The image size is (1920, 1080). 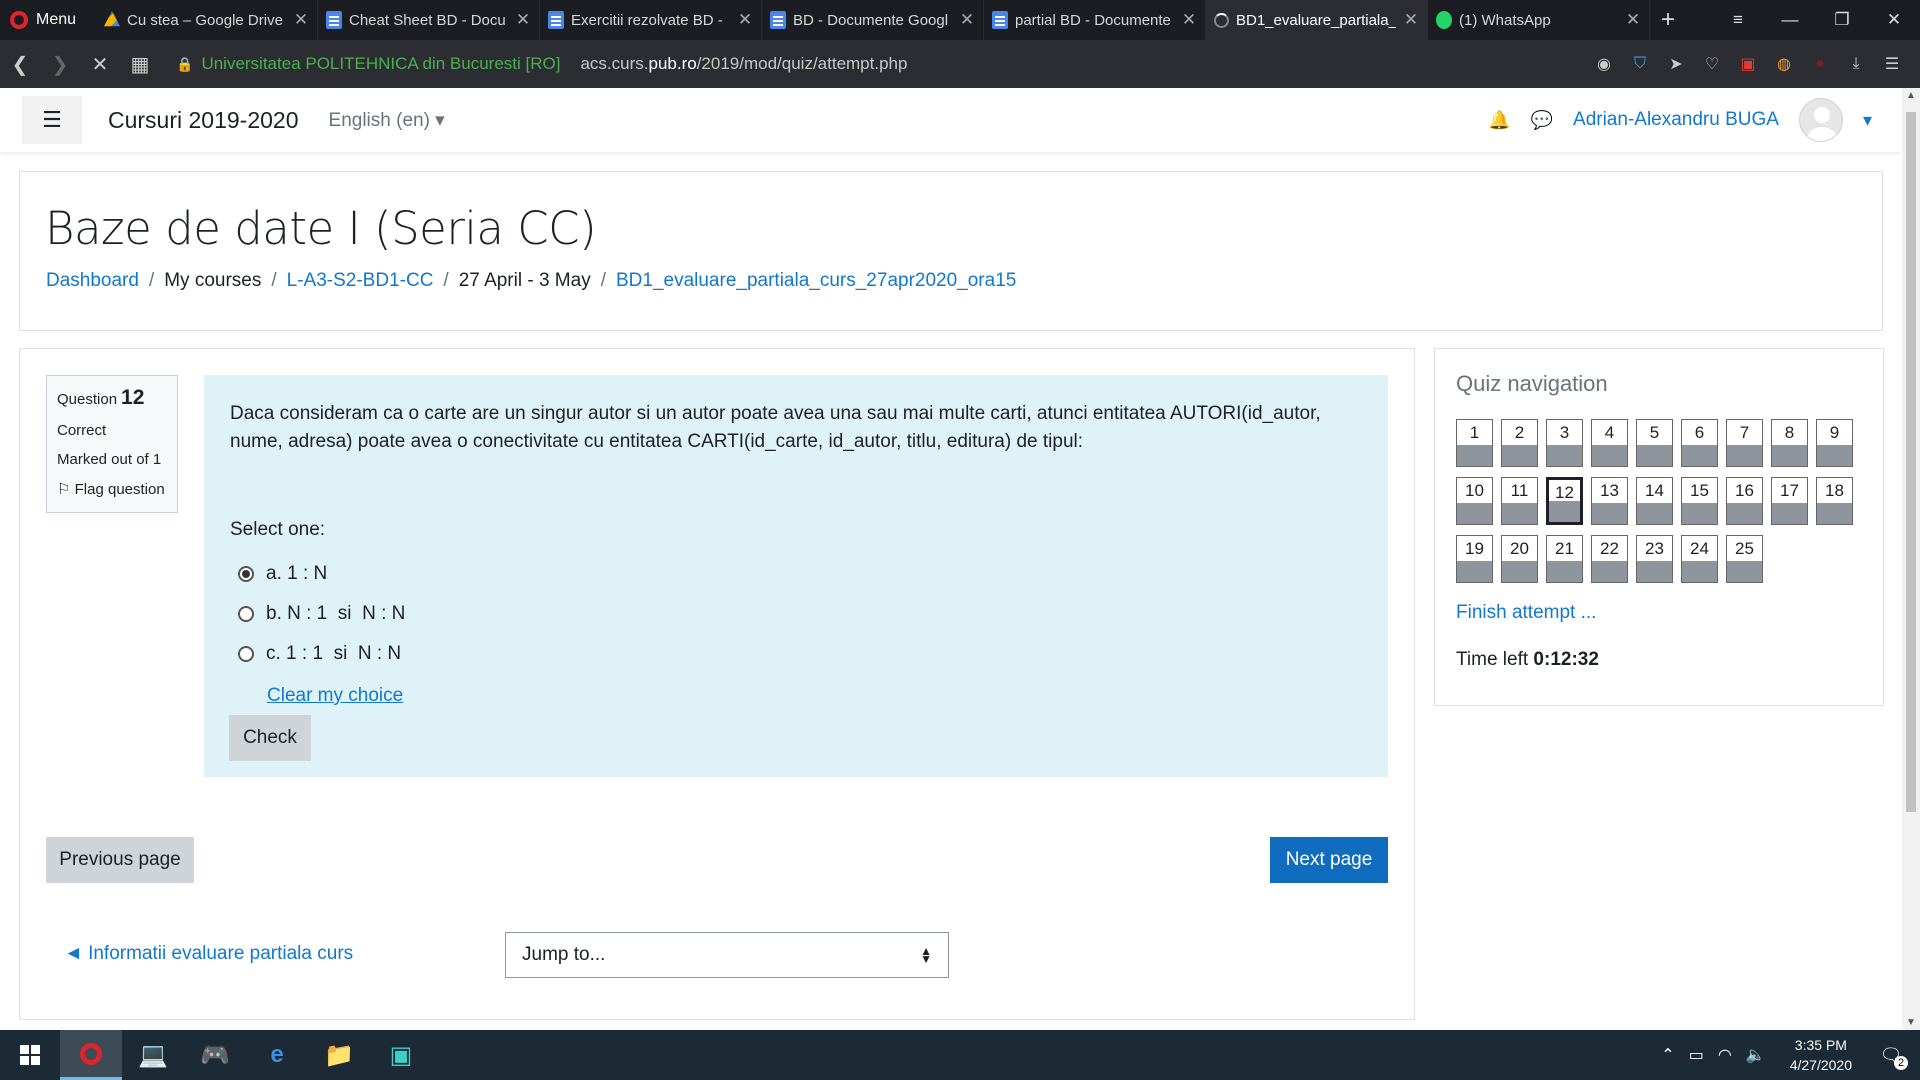 What do you see at coordinates (277, 1055) in the screenshot?
I see `edge-taskbar-icon: e` at bounding box center [277, 1055].